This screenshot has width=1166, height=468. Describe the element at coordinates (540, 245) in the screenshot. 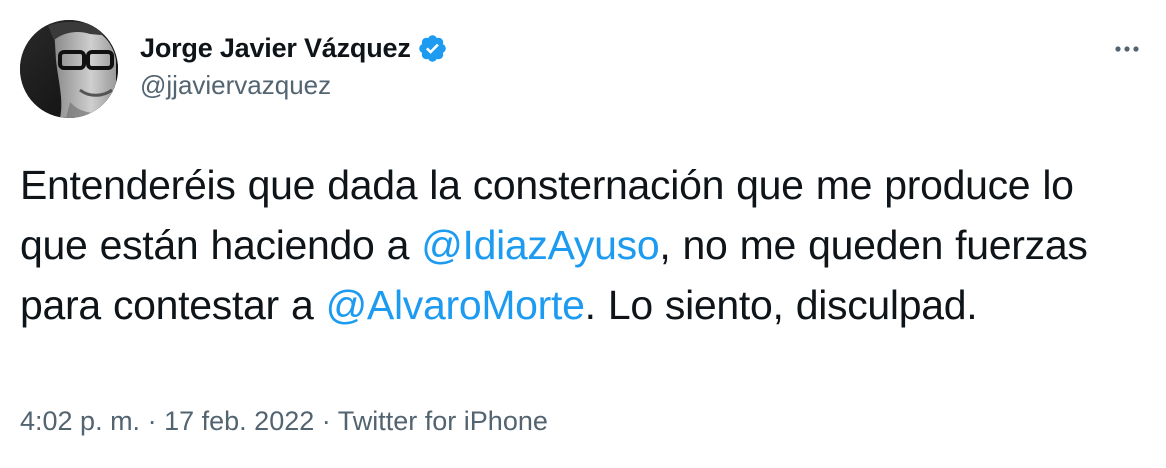

I see `mention-link: @IdiazAyuso` at that location.